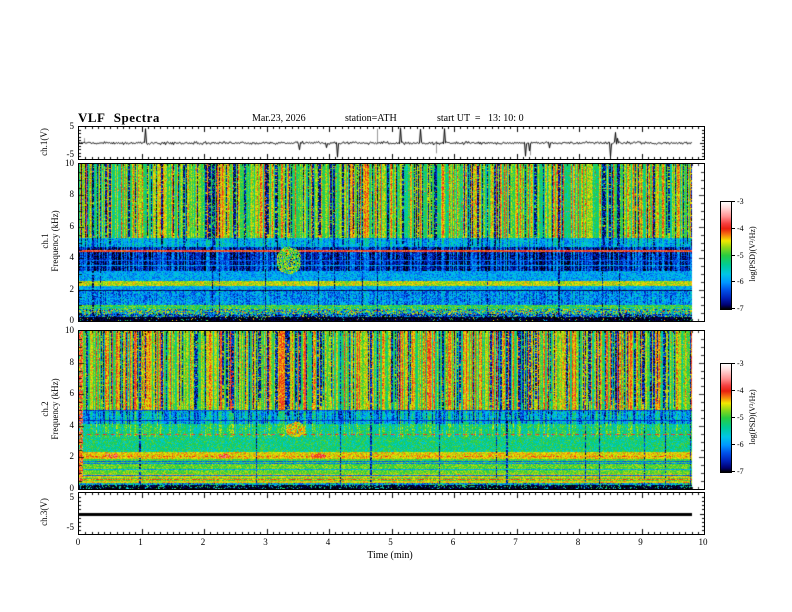 The width and height of the screenshot is (792, 612). Describe the element at coordinates (72, 126) in the screenshot. I see `ch1-wave-ymax-label: 5` at that location.